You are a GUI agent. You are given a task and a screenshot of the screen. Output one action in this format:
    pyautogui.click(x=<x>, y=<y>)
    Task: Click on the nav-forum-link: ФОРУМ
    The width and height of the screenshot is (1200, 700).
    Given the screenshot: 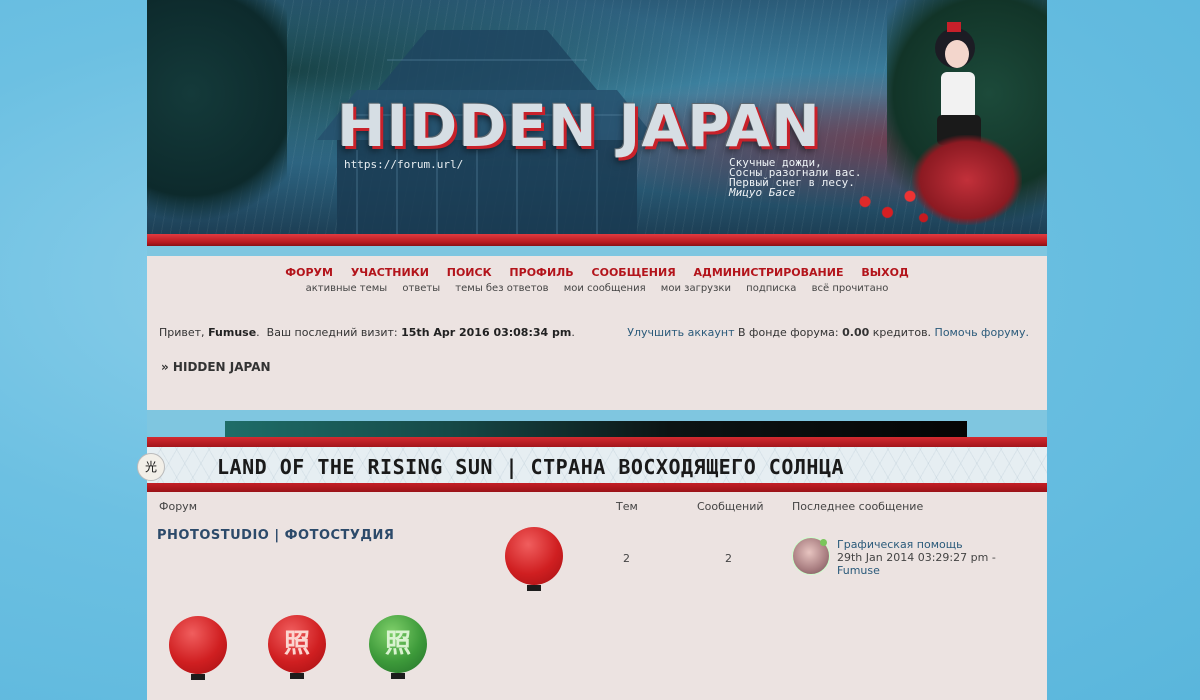 What is the action you would take?
    pyautogui.click(x=309, y=272)
    